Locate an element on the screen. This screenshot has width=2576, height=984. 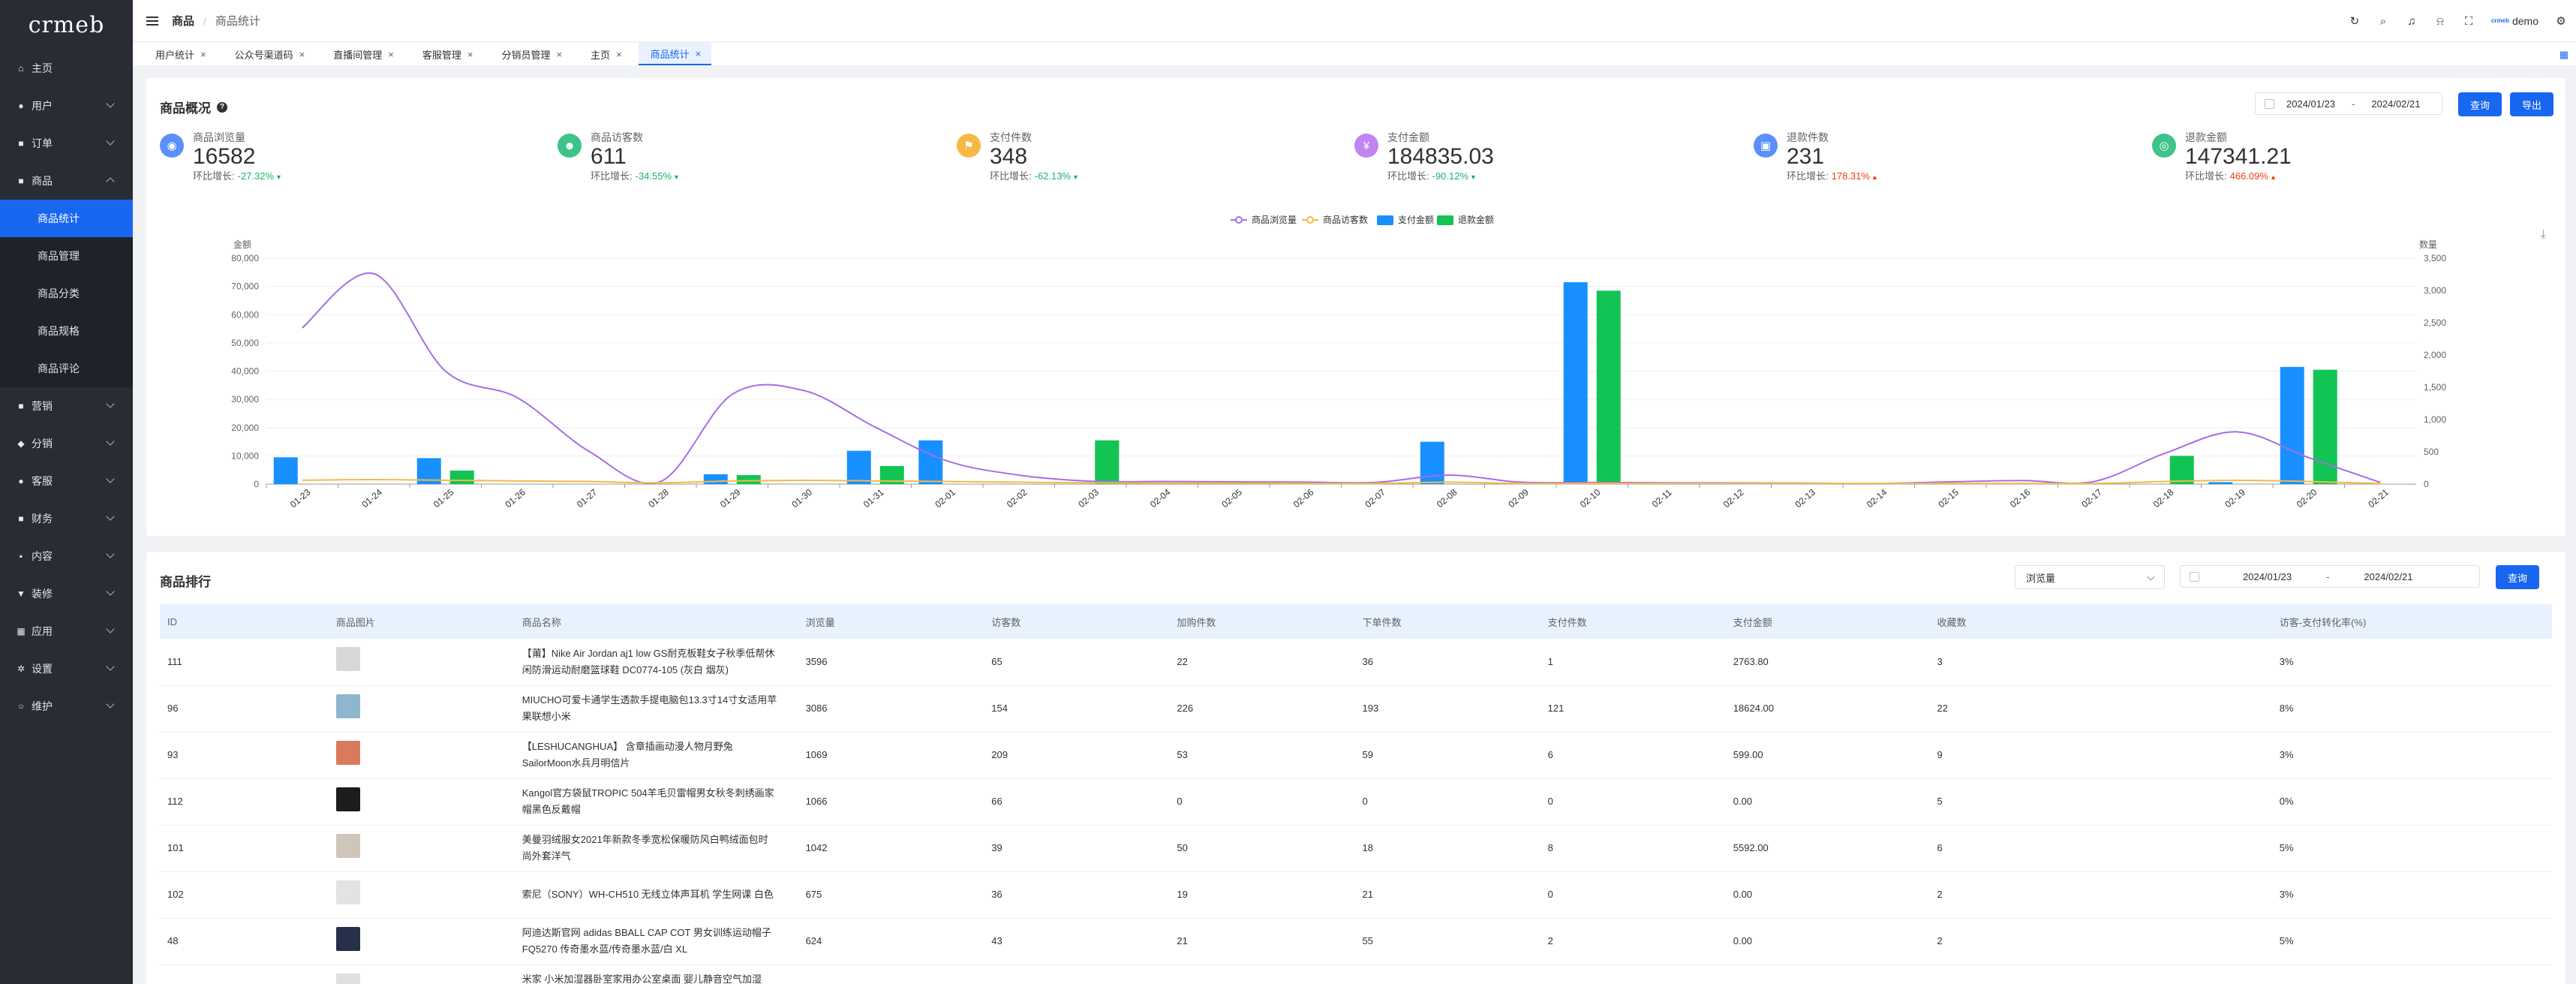
tab-0: 用户统计 × is located at coordinates (180, 54).